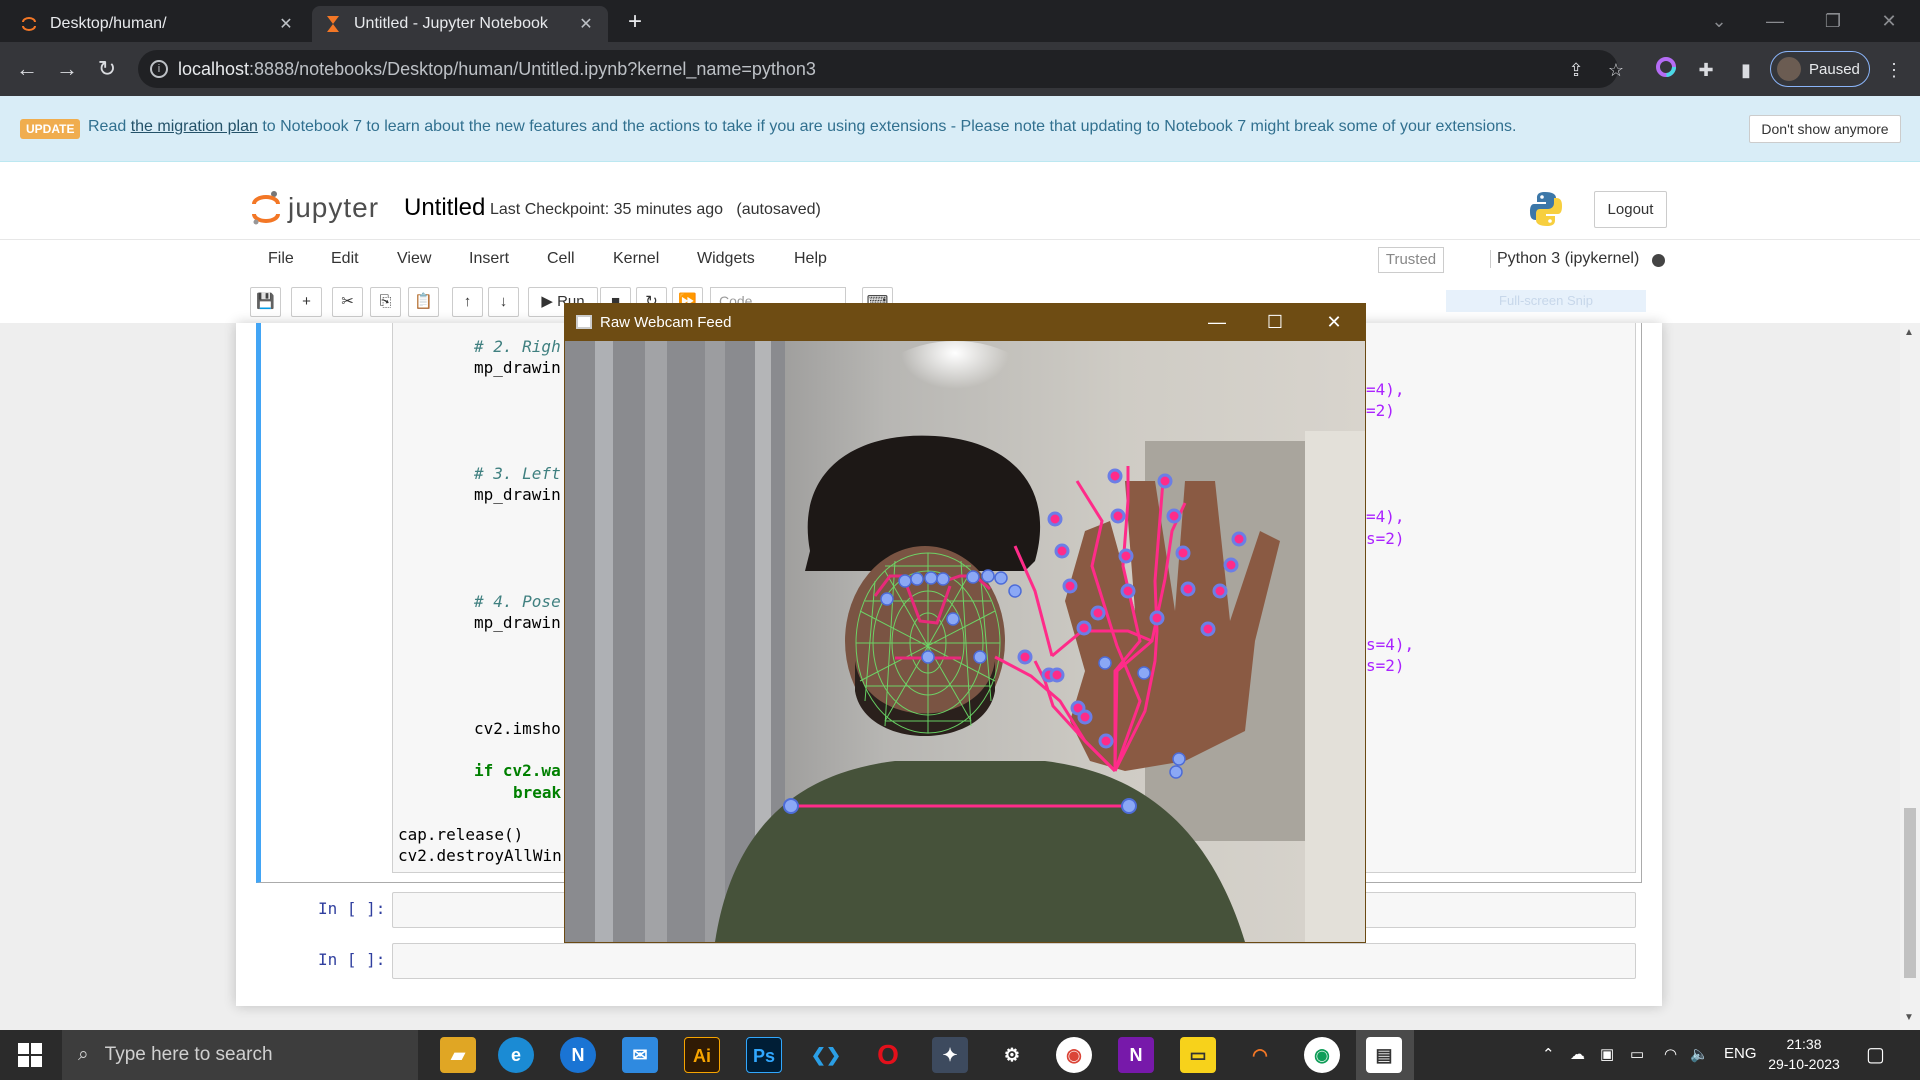 The width and height of the screenshot is (1920, 1080). Describe the element at coordinates (1260, 1055) in the screenshot. I see `jupyter-taskbar-icon: ◠` at that location.